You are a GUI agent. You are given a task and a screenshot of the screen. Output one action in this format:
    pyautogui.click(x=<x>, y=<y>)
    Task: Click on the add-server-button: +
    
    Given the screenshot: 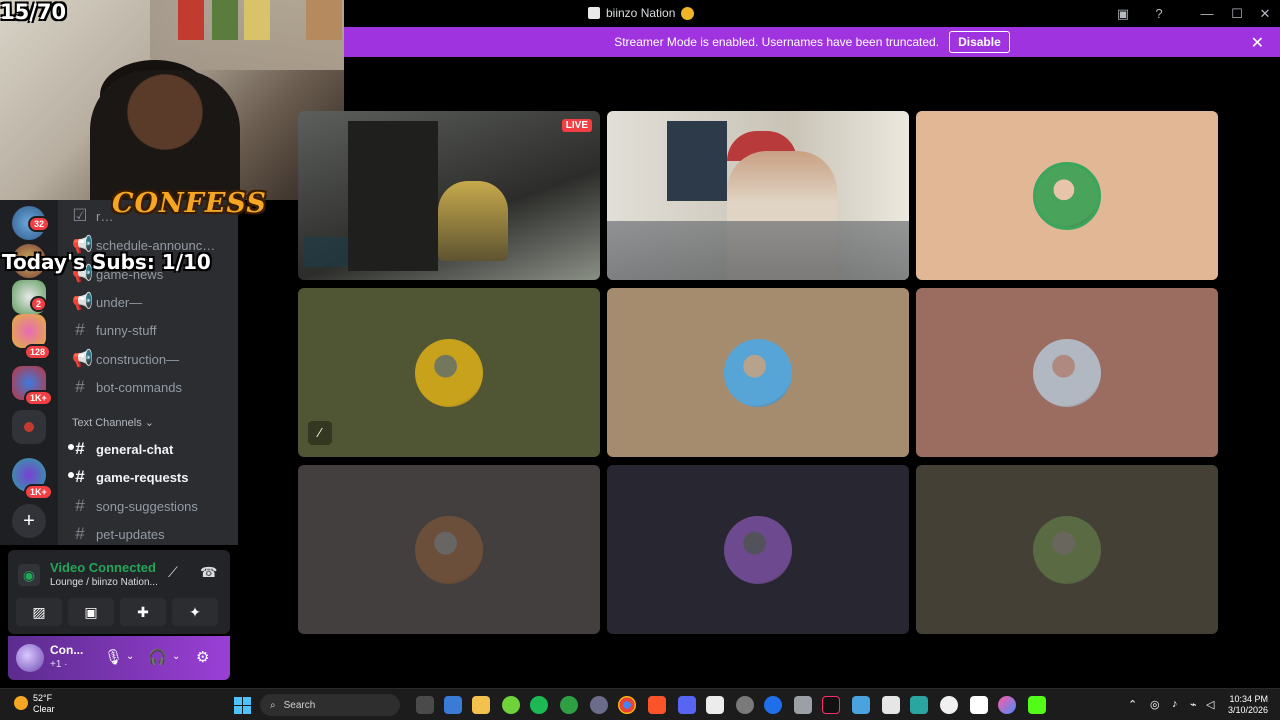 What is the action you would take?
    pyautogui.click(x=29, y=521)
    